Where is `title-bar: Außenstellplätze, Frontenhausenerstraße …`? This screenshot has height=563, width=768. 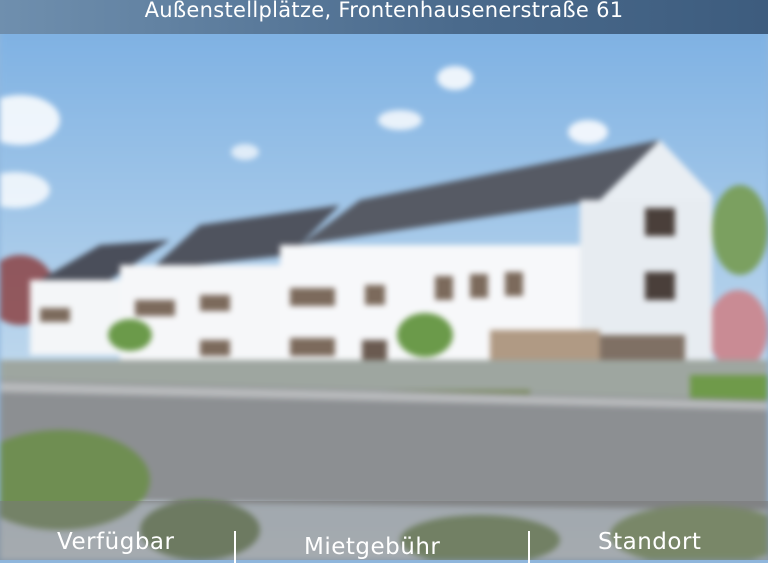 title-bar: Außenstellplätze, Frontenhausenerstraße … is located at coordinates (384, 17).